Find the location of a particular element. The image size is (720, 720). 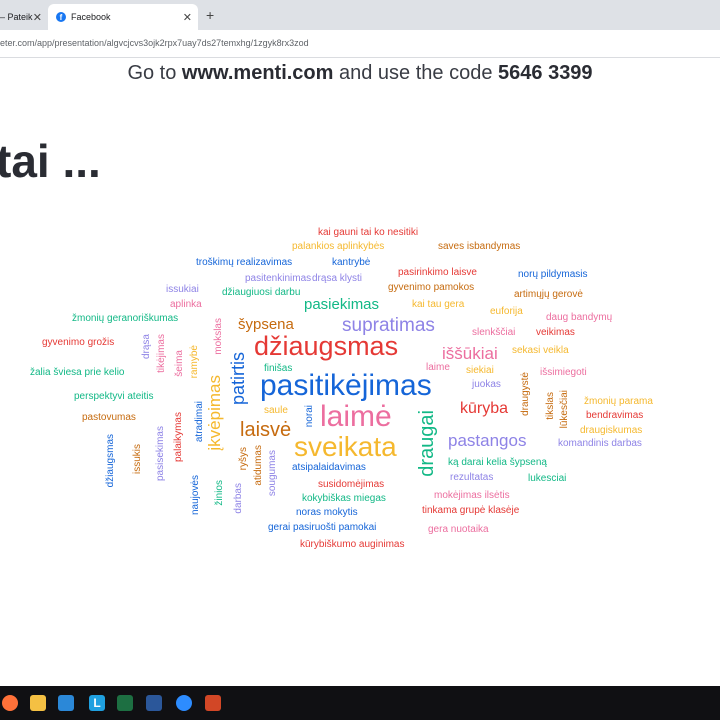

word-cloud-word: draugai is located at coordinates (427, 443).